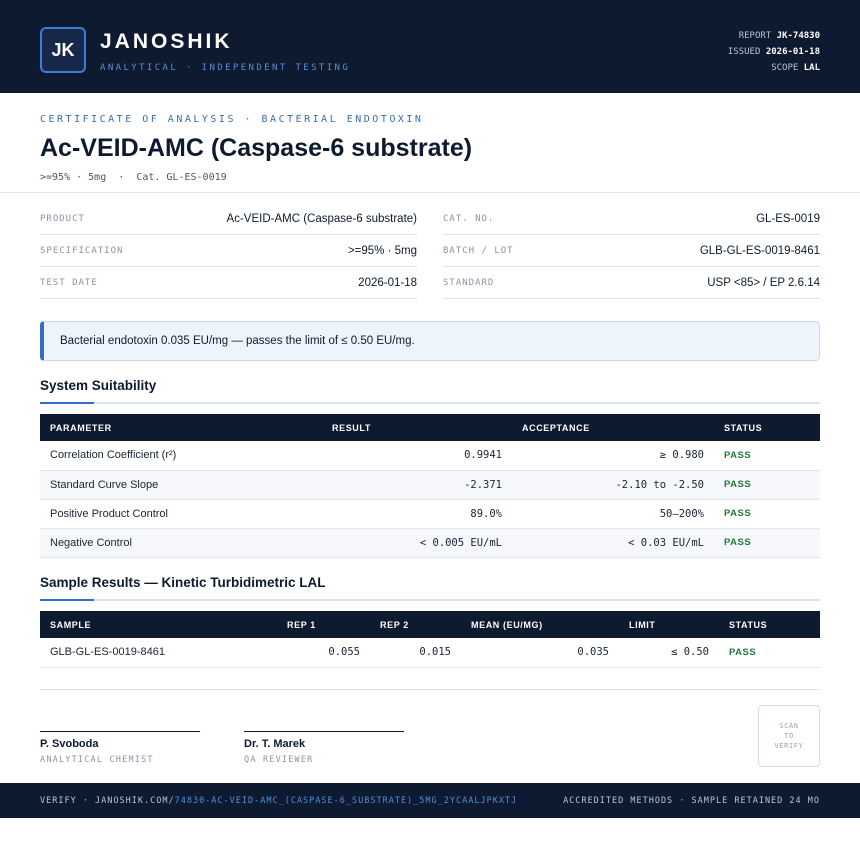 The height and width of the screenshot is (846, 860). I want to click on verify-prefix: VERIFY · JANOSHIK.COM/, so click(107, 801).